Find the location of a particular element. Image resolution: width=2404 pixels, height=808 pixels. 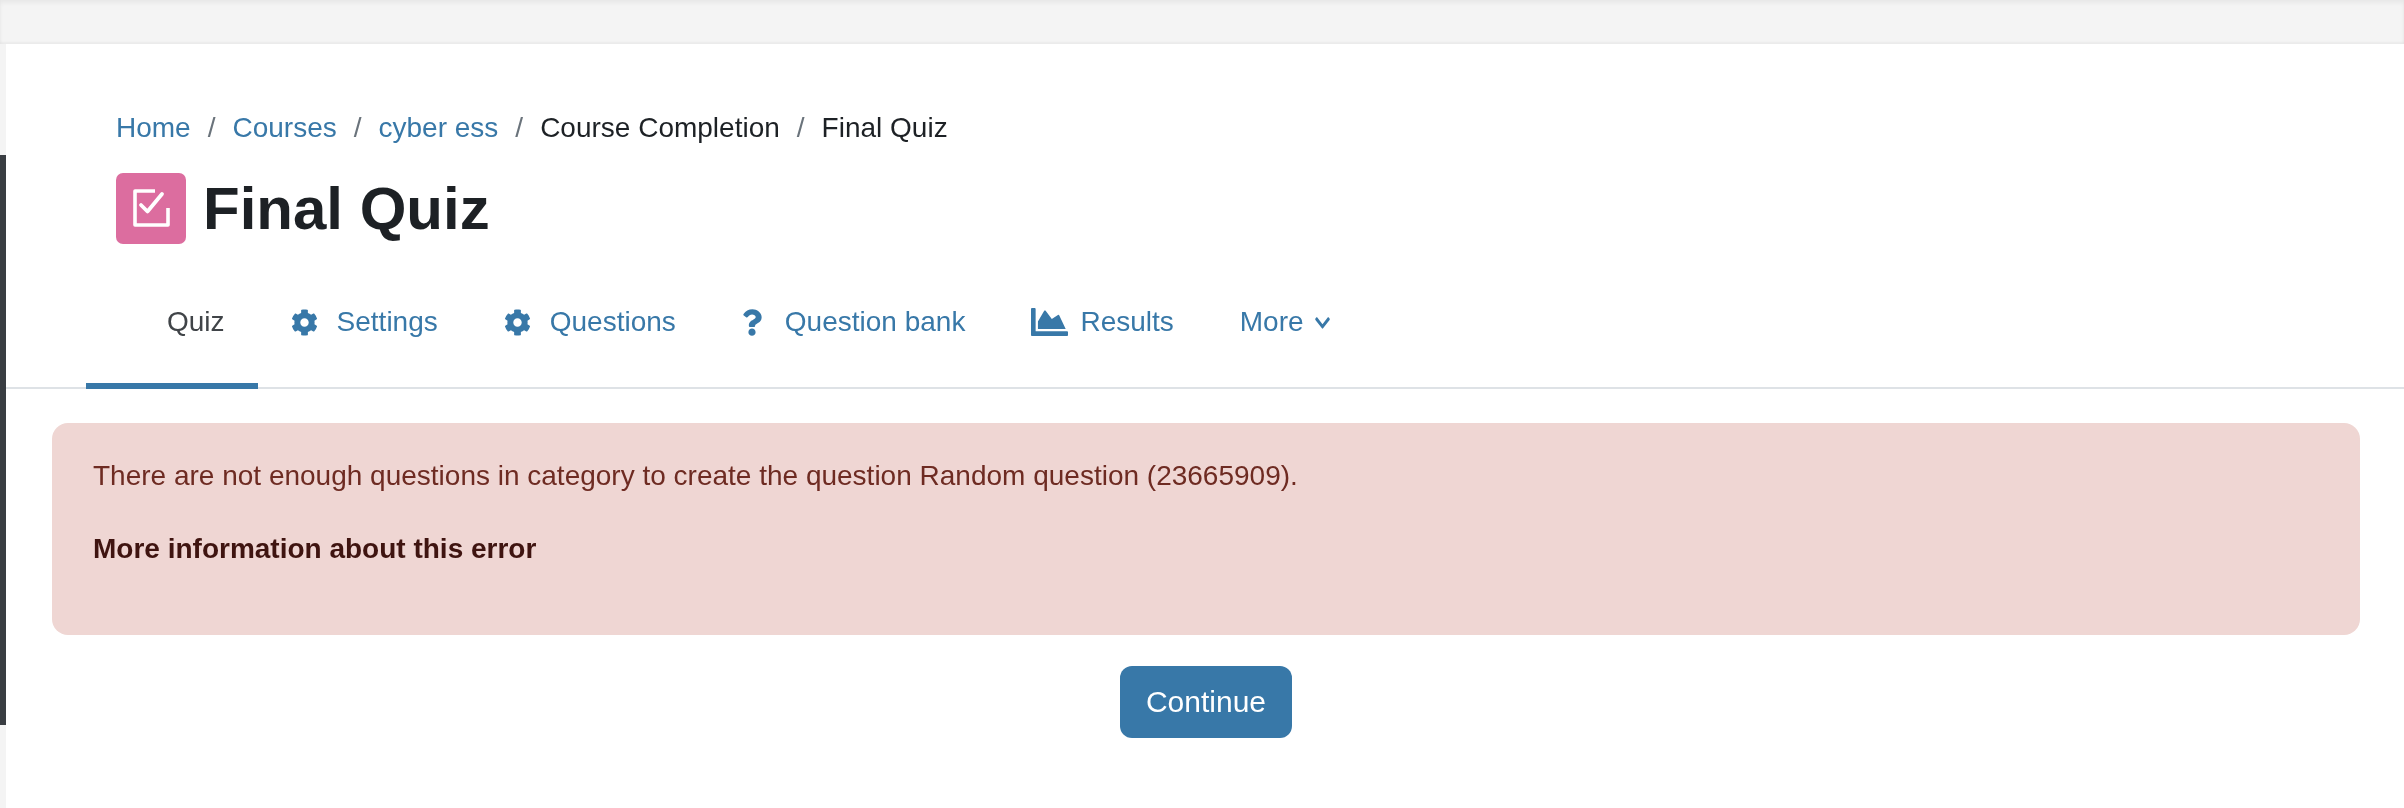

tab: Results is located at coordinates (1102, 326).